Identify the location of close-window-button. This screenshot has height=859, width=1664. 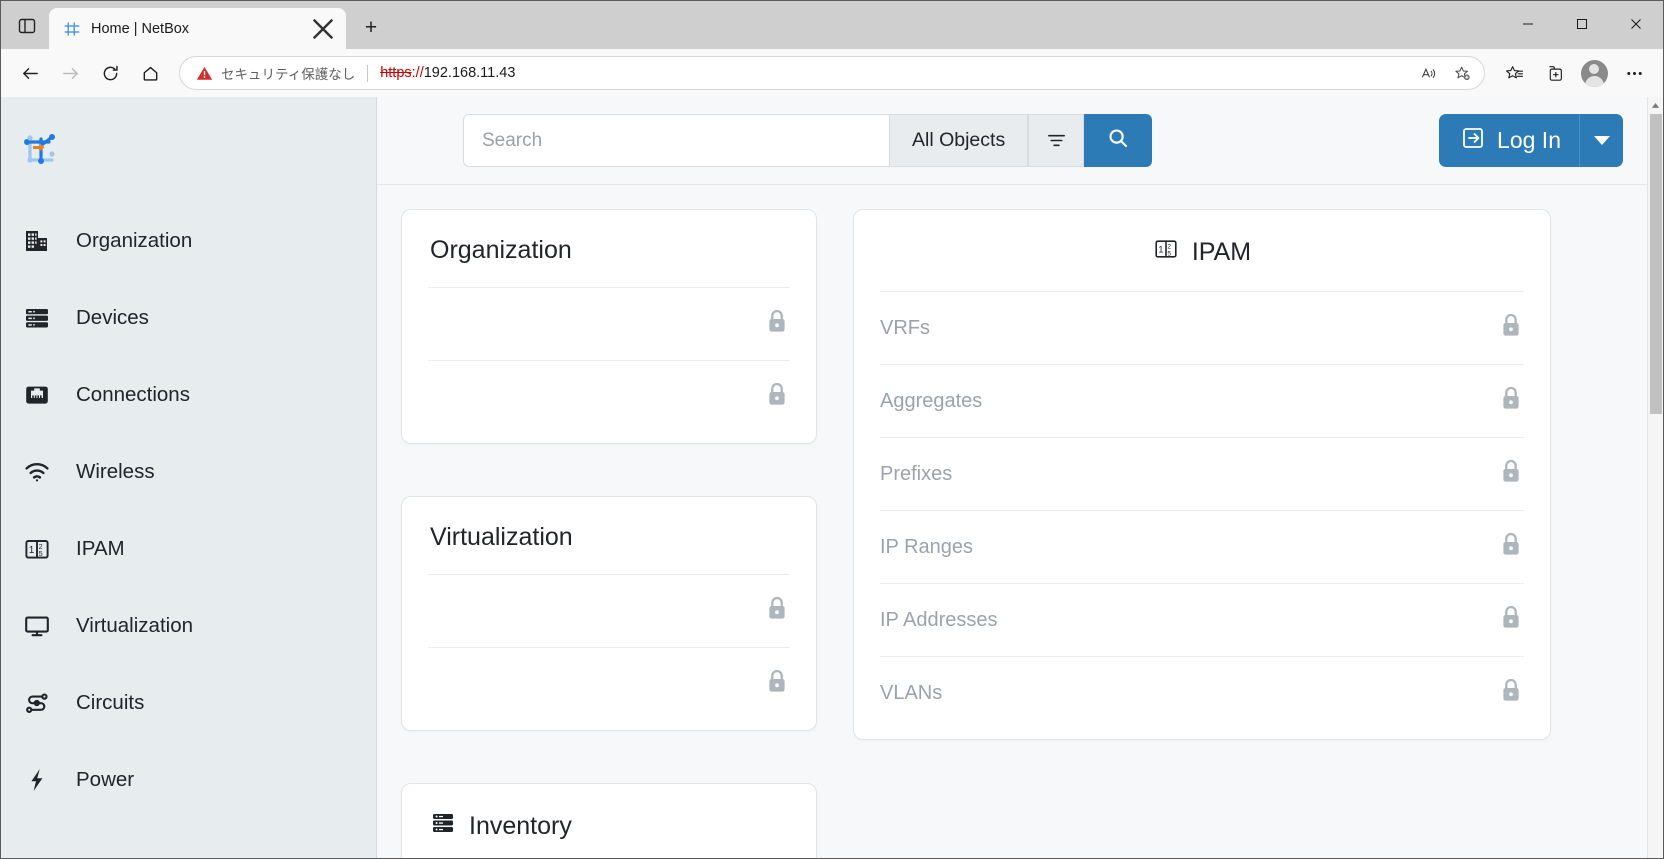
(1636, 24).